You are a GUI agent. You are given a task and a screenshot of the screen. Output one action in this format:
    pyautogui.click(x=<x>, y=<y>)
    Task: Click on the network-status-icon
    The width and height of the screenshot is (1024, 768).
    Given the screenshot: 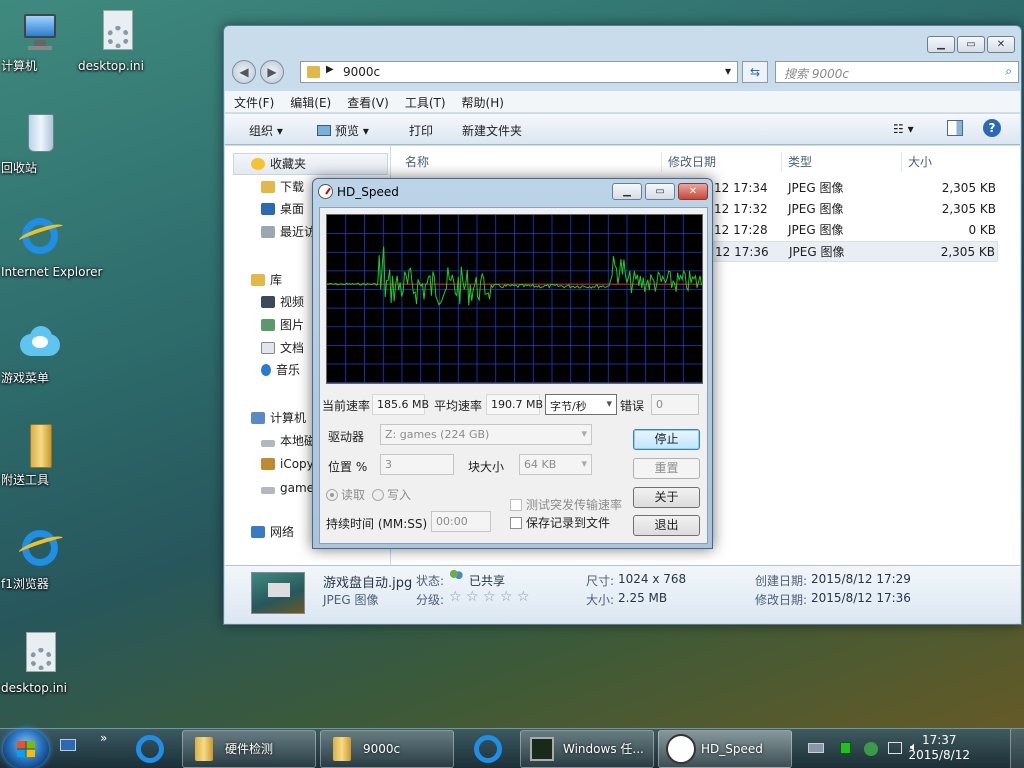 What is the action you would take?
    pyautogui.click(x=871, y=749)
    